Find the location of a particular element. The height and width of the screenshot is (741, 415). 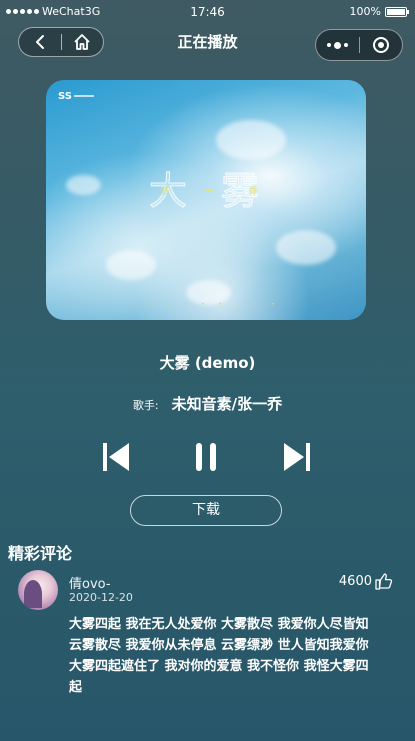

skip-previous-icon is located at coordinates (116, 457).